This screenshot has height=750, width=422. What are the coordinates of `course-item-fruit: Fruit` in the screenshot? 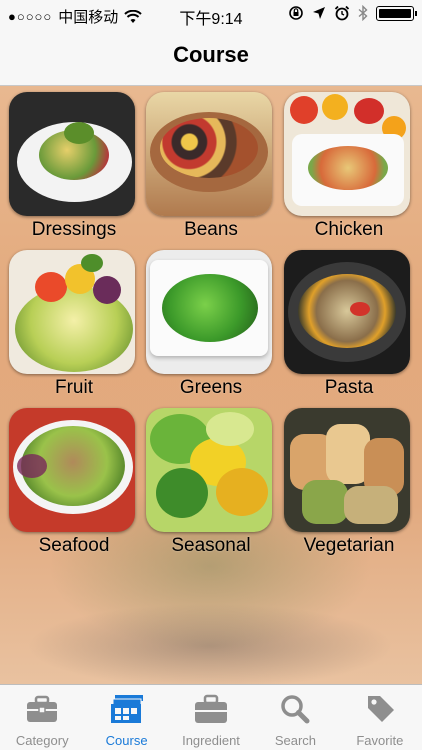 It's located at (74, 324).